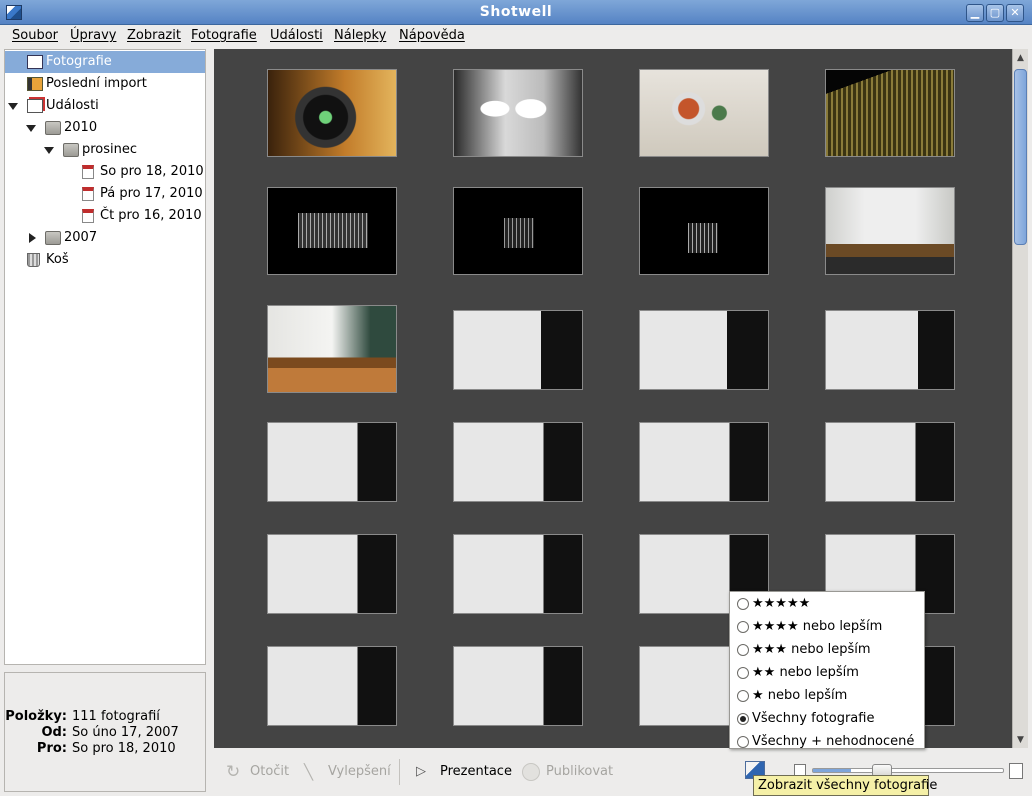  Describe the element at coordinates (432, 35) in the screenshot. I see `menu-napoveda: Nápověda` at that location.